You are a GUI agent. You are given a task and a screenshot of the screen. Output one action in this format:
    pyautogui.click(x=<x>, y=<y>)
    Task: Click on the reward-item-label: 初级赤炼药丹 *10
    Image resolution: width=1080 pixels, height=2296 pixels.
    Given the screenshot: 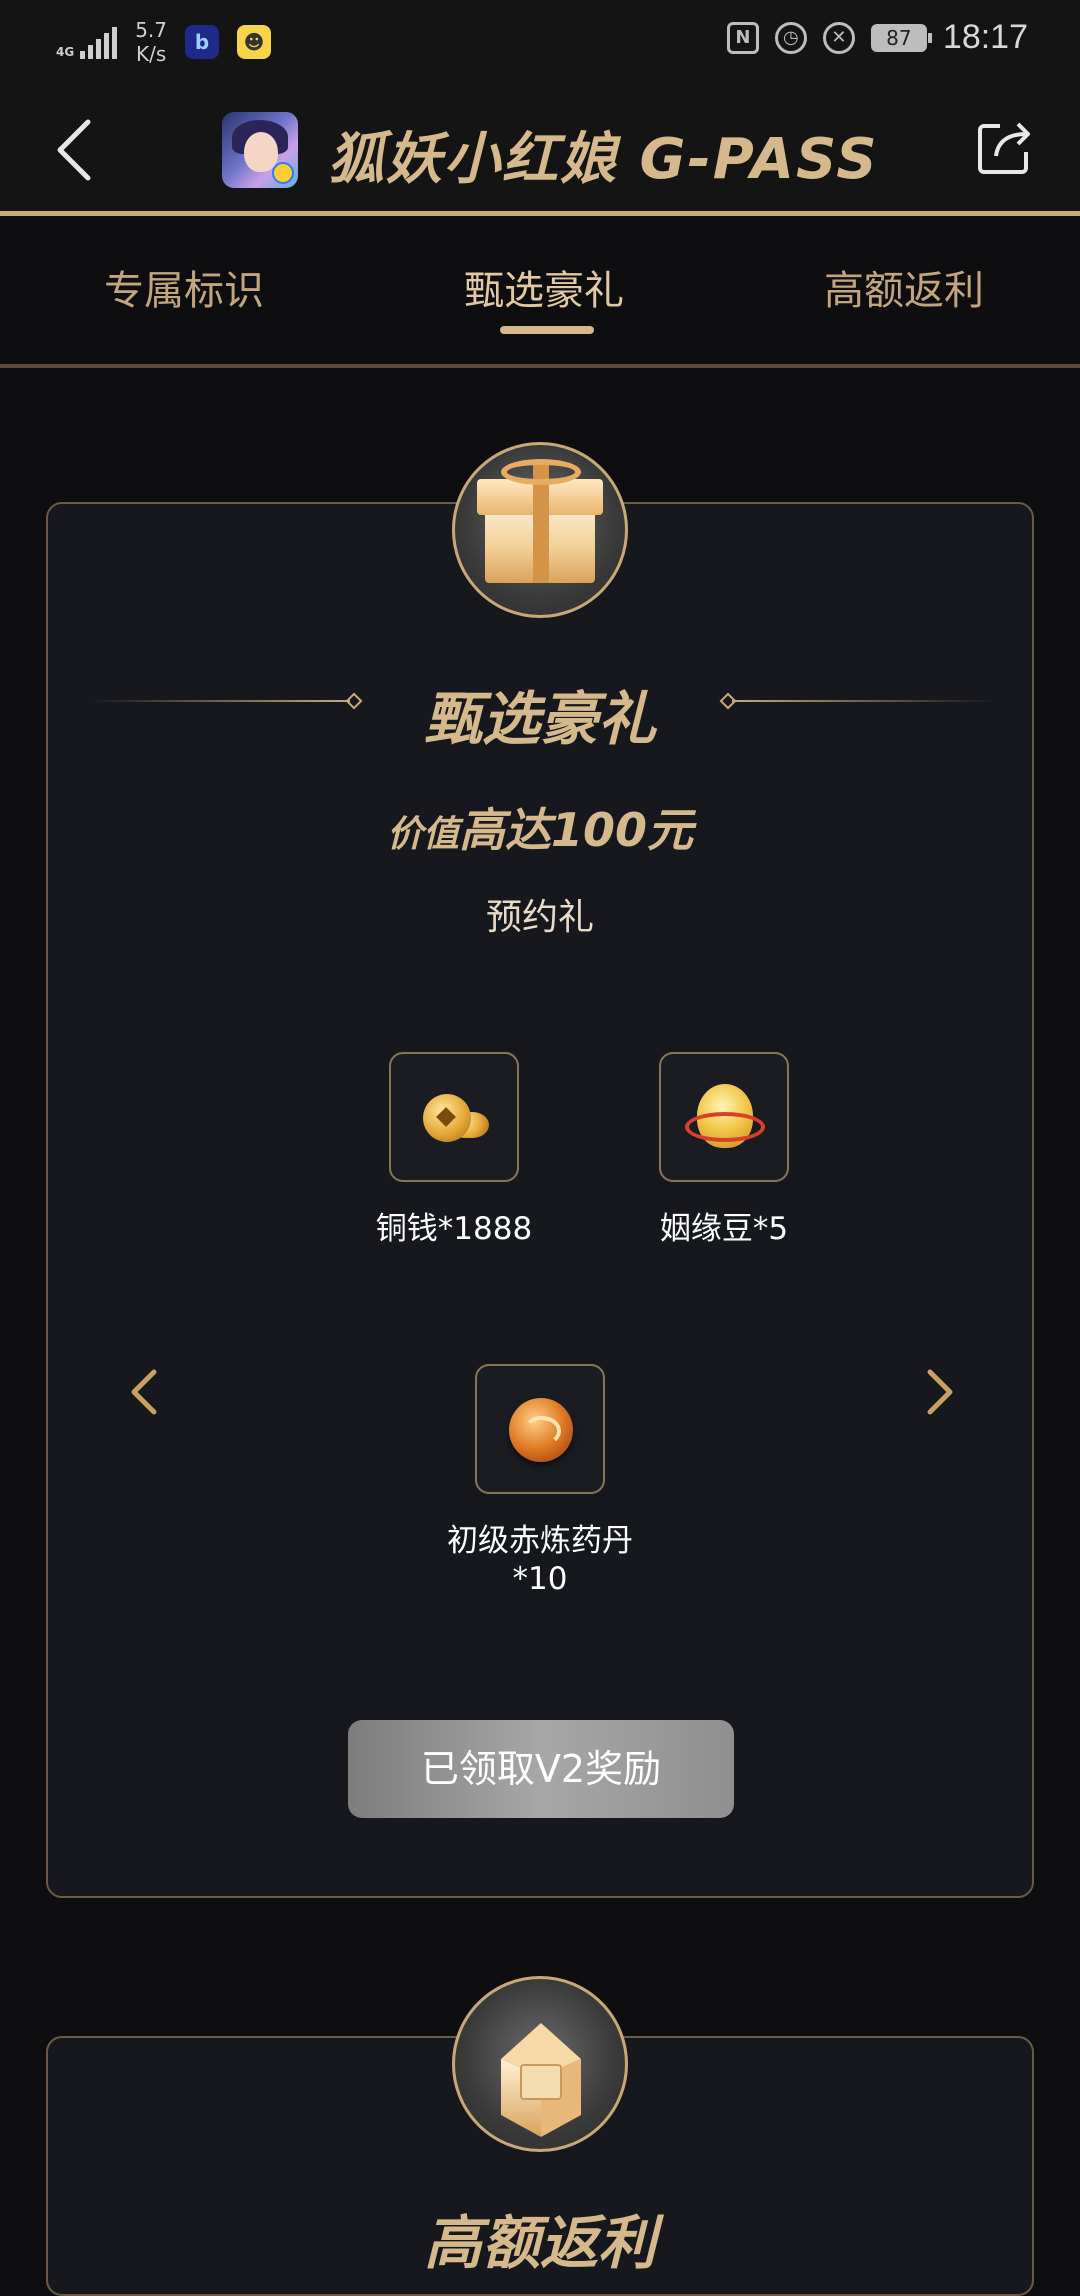 What is the action you would take?
    pyautogui.click(x=540, y=1560)
    